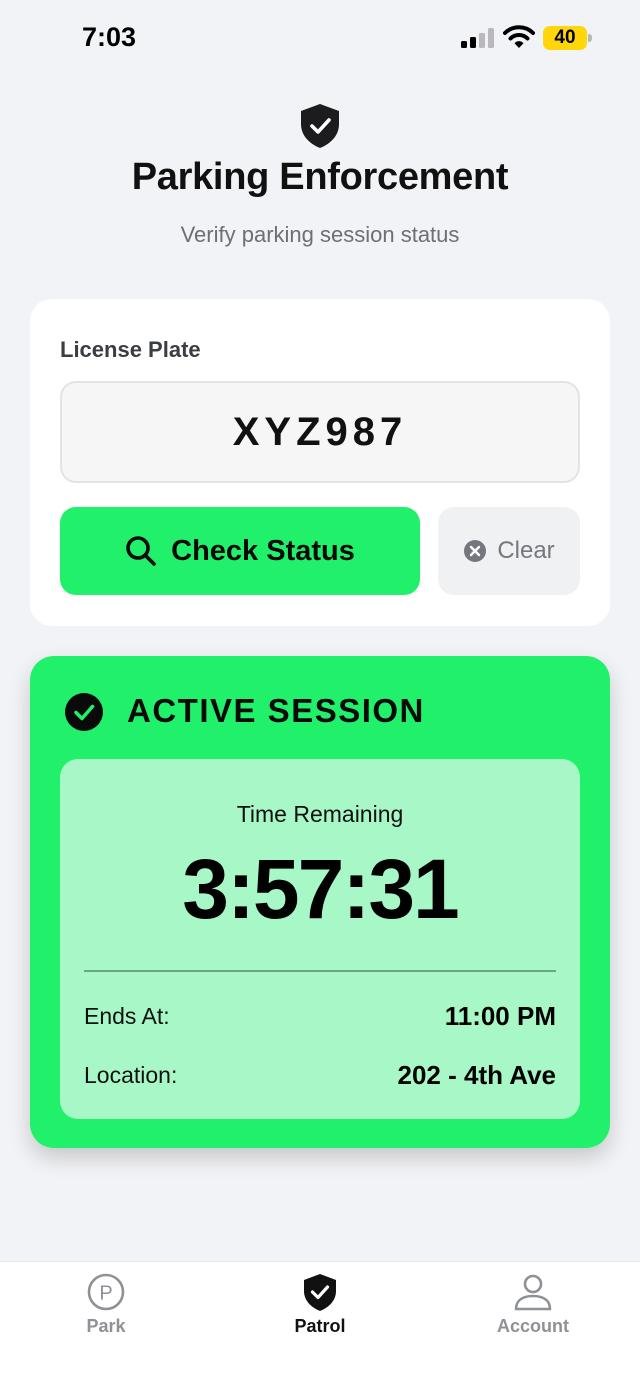 The image size is (640, 1385). I want to click on location-value: 202 - 4th Ave, so click(476, 1075).